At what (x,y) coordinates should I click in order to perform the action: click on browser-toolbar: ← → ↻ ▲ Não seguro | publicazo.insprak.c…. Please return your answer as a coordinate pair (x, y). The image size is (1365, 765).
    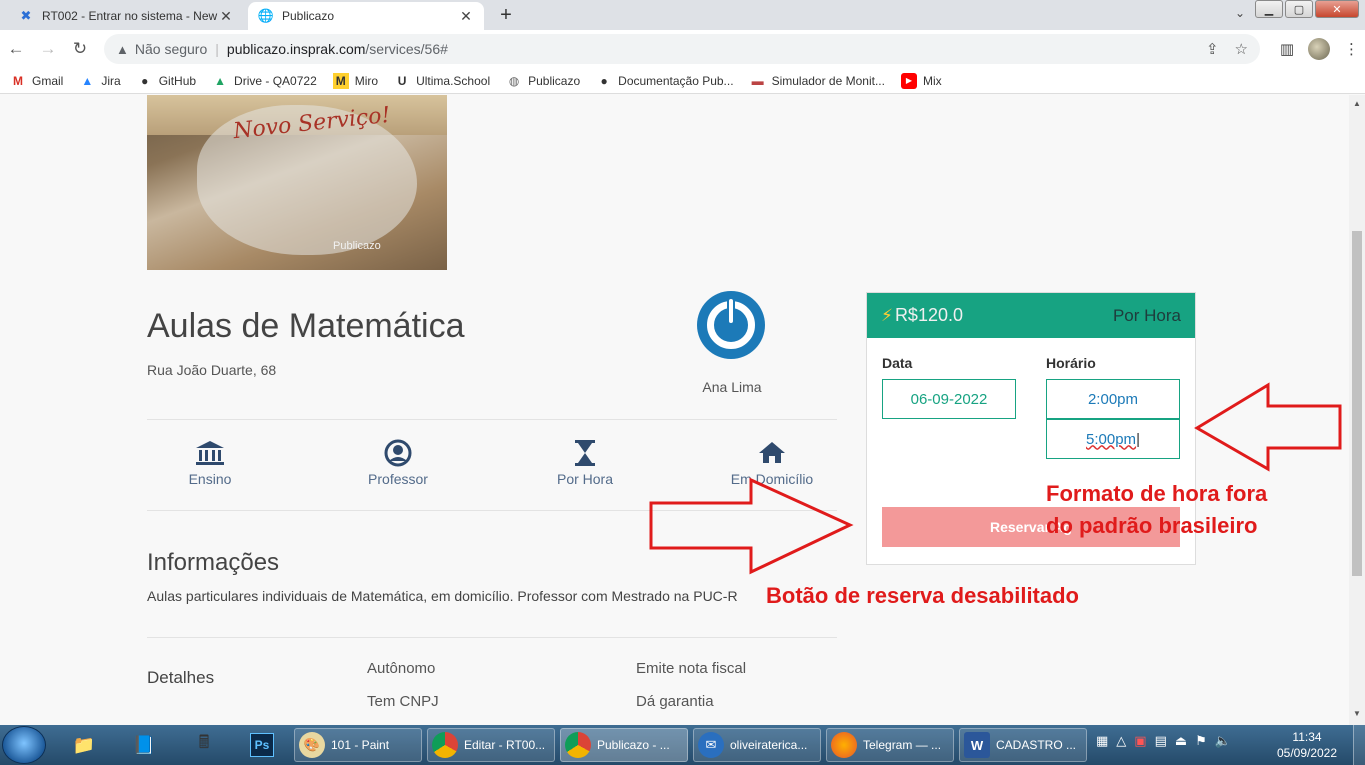
    Looking at the image, I should click on (682, 49).